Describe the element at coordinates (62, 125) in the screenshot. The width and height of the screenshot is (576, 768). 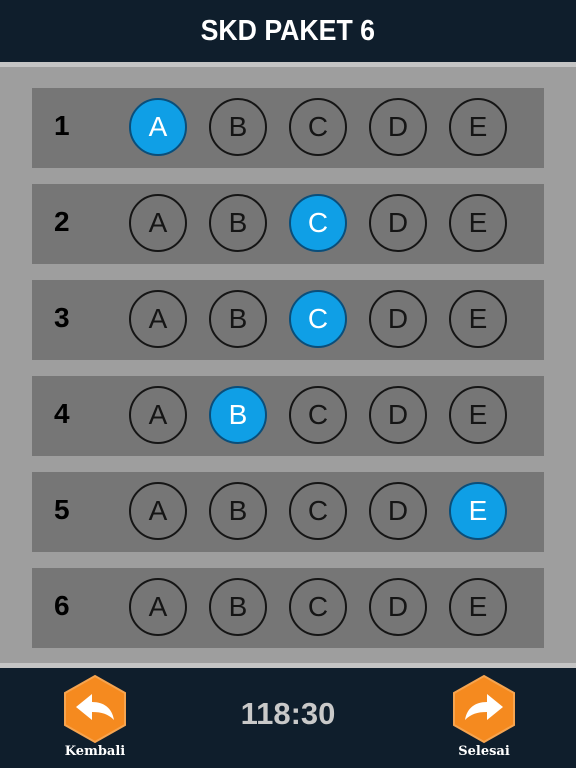
I see `question-number: 1` at that location.